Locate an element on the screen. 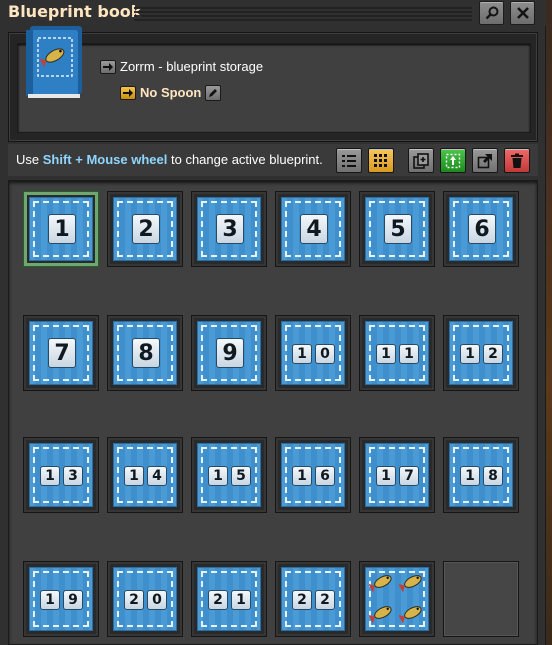 The image size is (552, 645). blueprint-slot: 7 is located at coordinates (61, 353).